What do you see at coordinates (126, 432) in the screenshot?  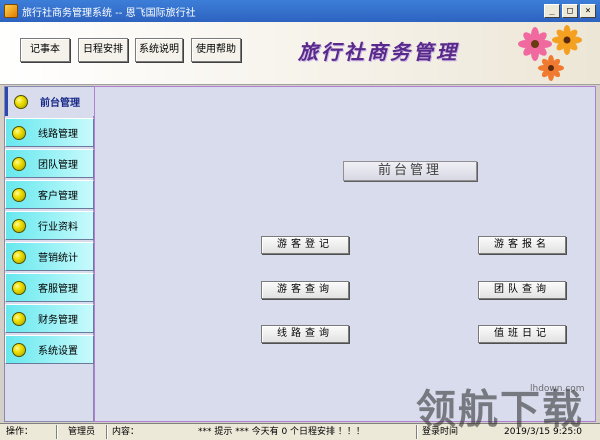 I see `status-content-label: 内容：` at bounding box center [126, 432].